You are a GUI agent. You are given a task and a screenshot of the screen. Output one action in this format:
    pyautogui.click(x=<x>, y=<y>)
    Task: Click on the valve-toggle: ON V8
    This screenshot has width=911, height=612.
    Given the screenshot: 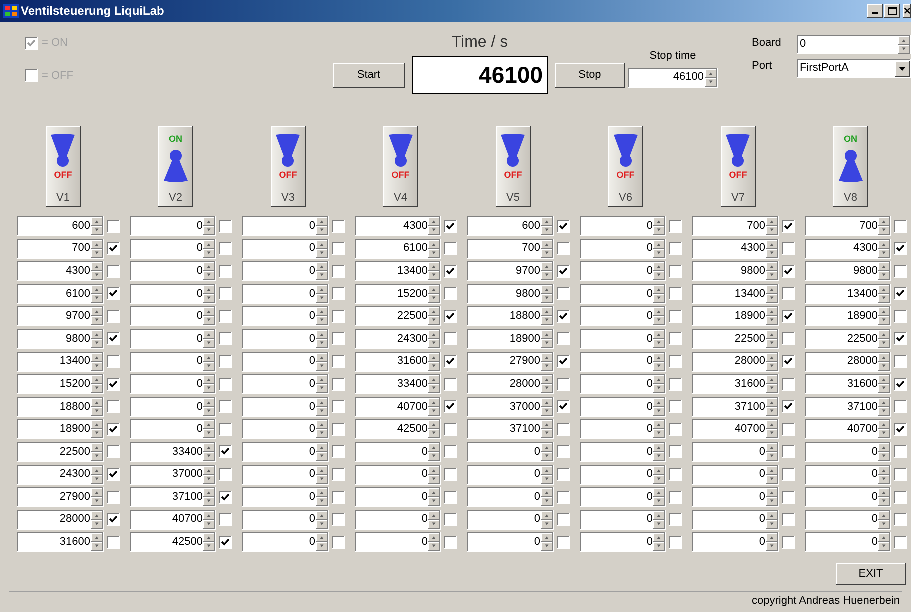 What is the action you would take?
    pyautogui.click(x=850, y=166)
    